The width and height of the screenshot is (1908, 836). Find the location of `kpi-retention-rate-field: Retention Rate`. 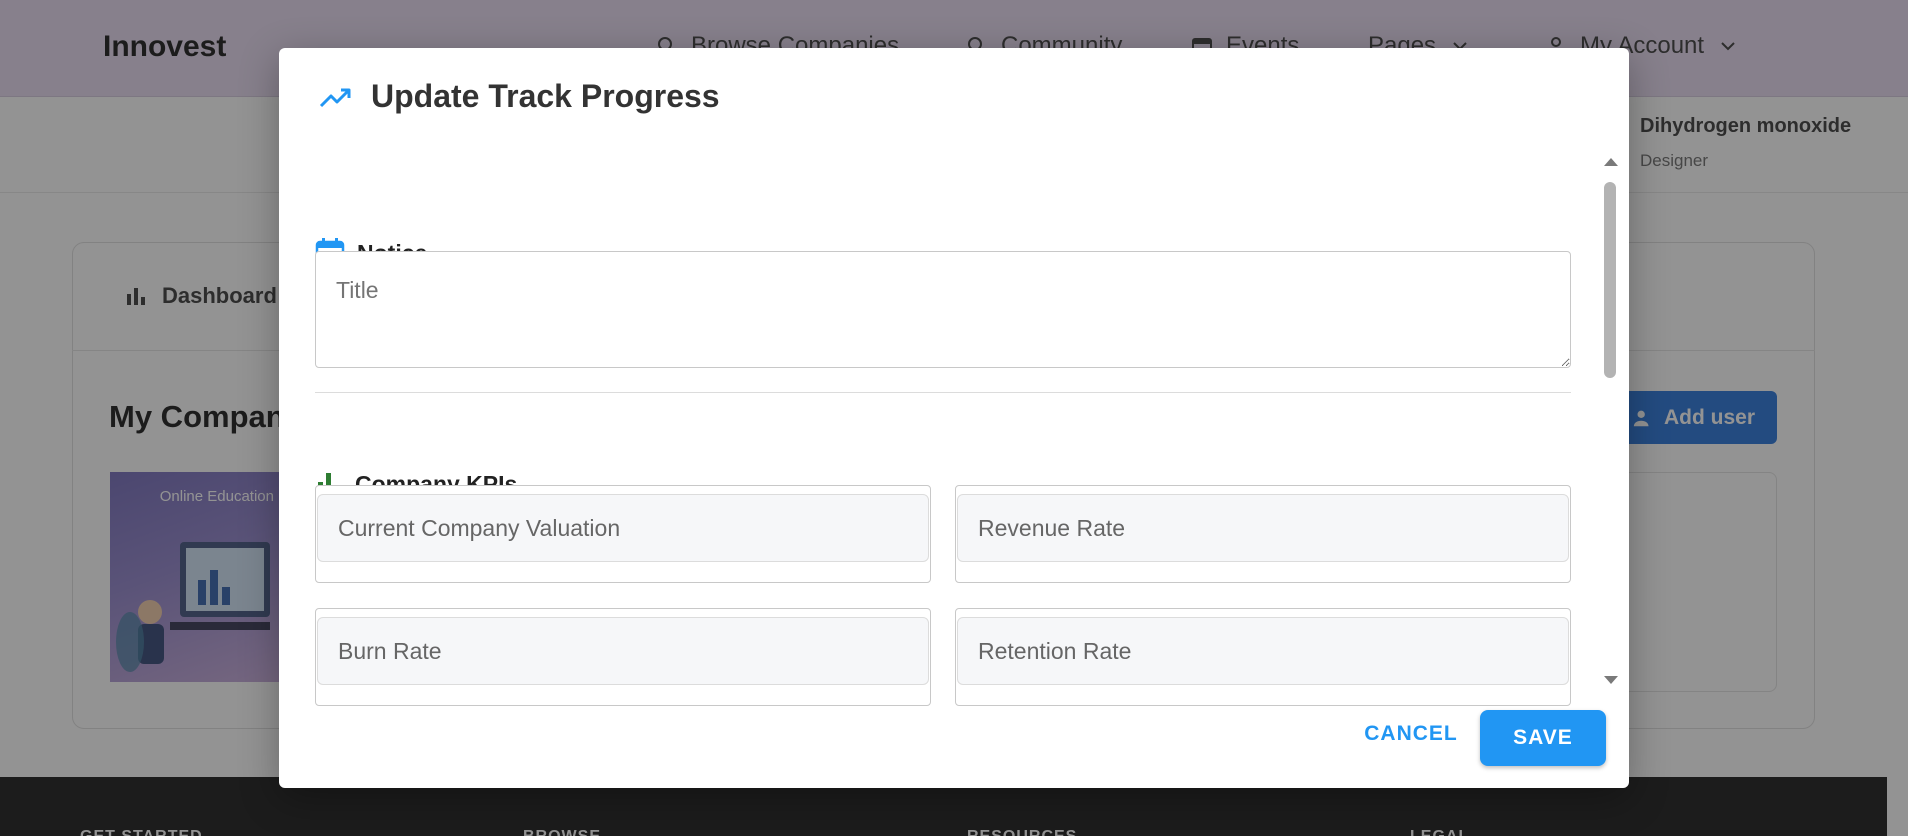

kpi-retention-rate-field: Retention Rate is located at coordinates (1263, 657).